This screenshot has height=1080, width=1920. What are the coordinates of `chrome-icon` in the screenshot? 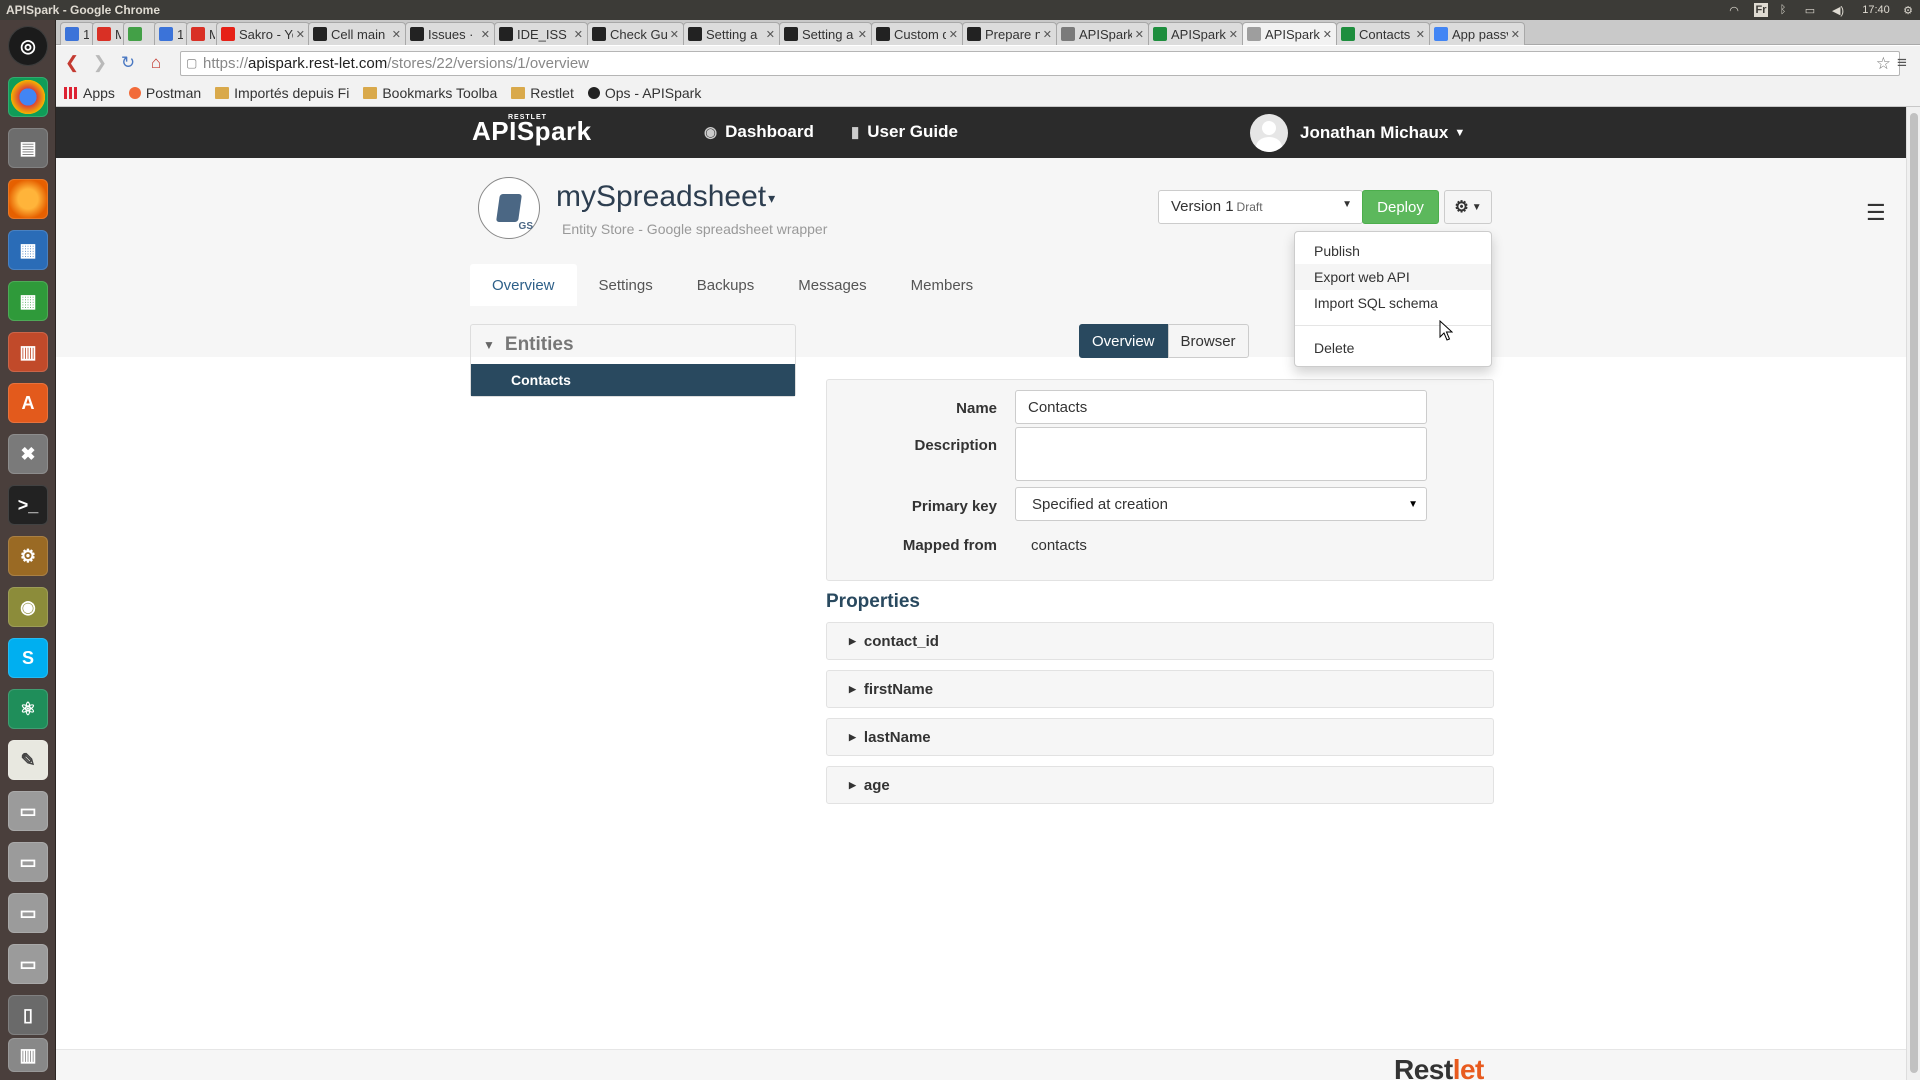 It's located at (28, 97).